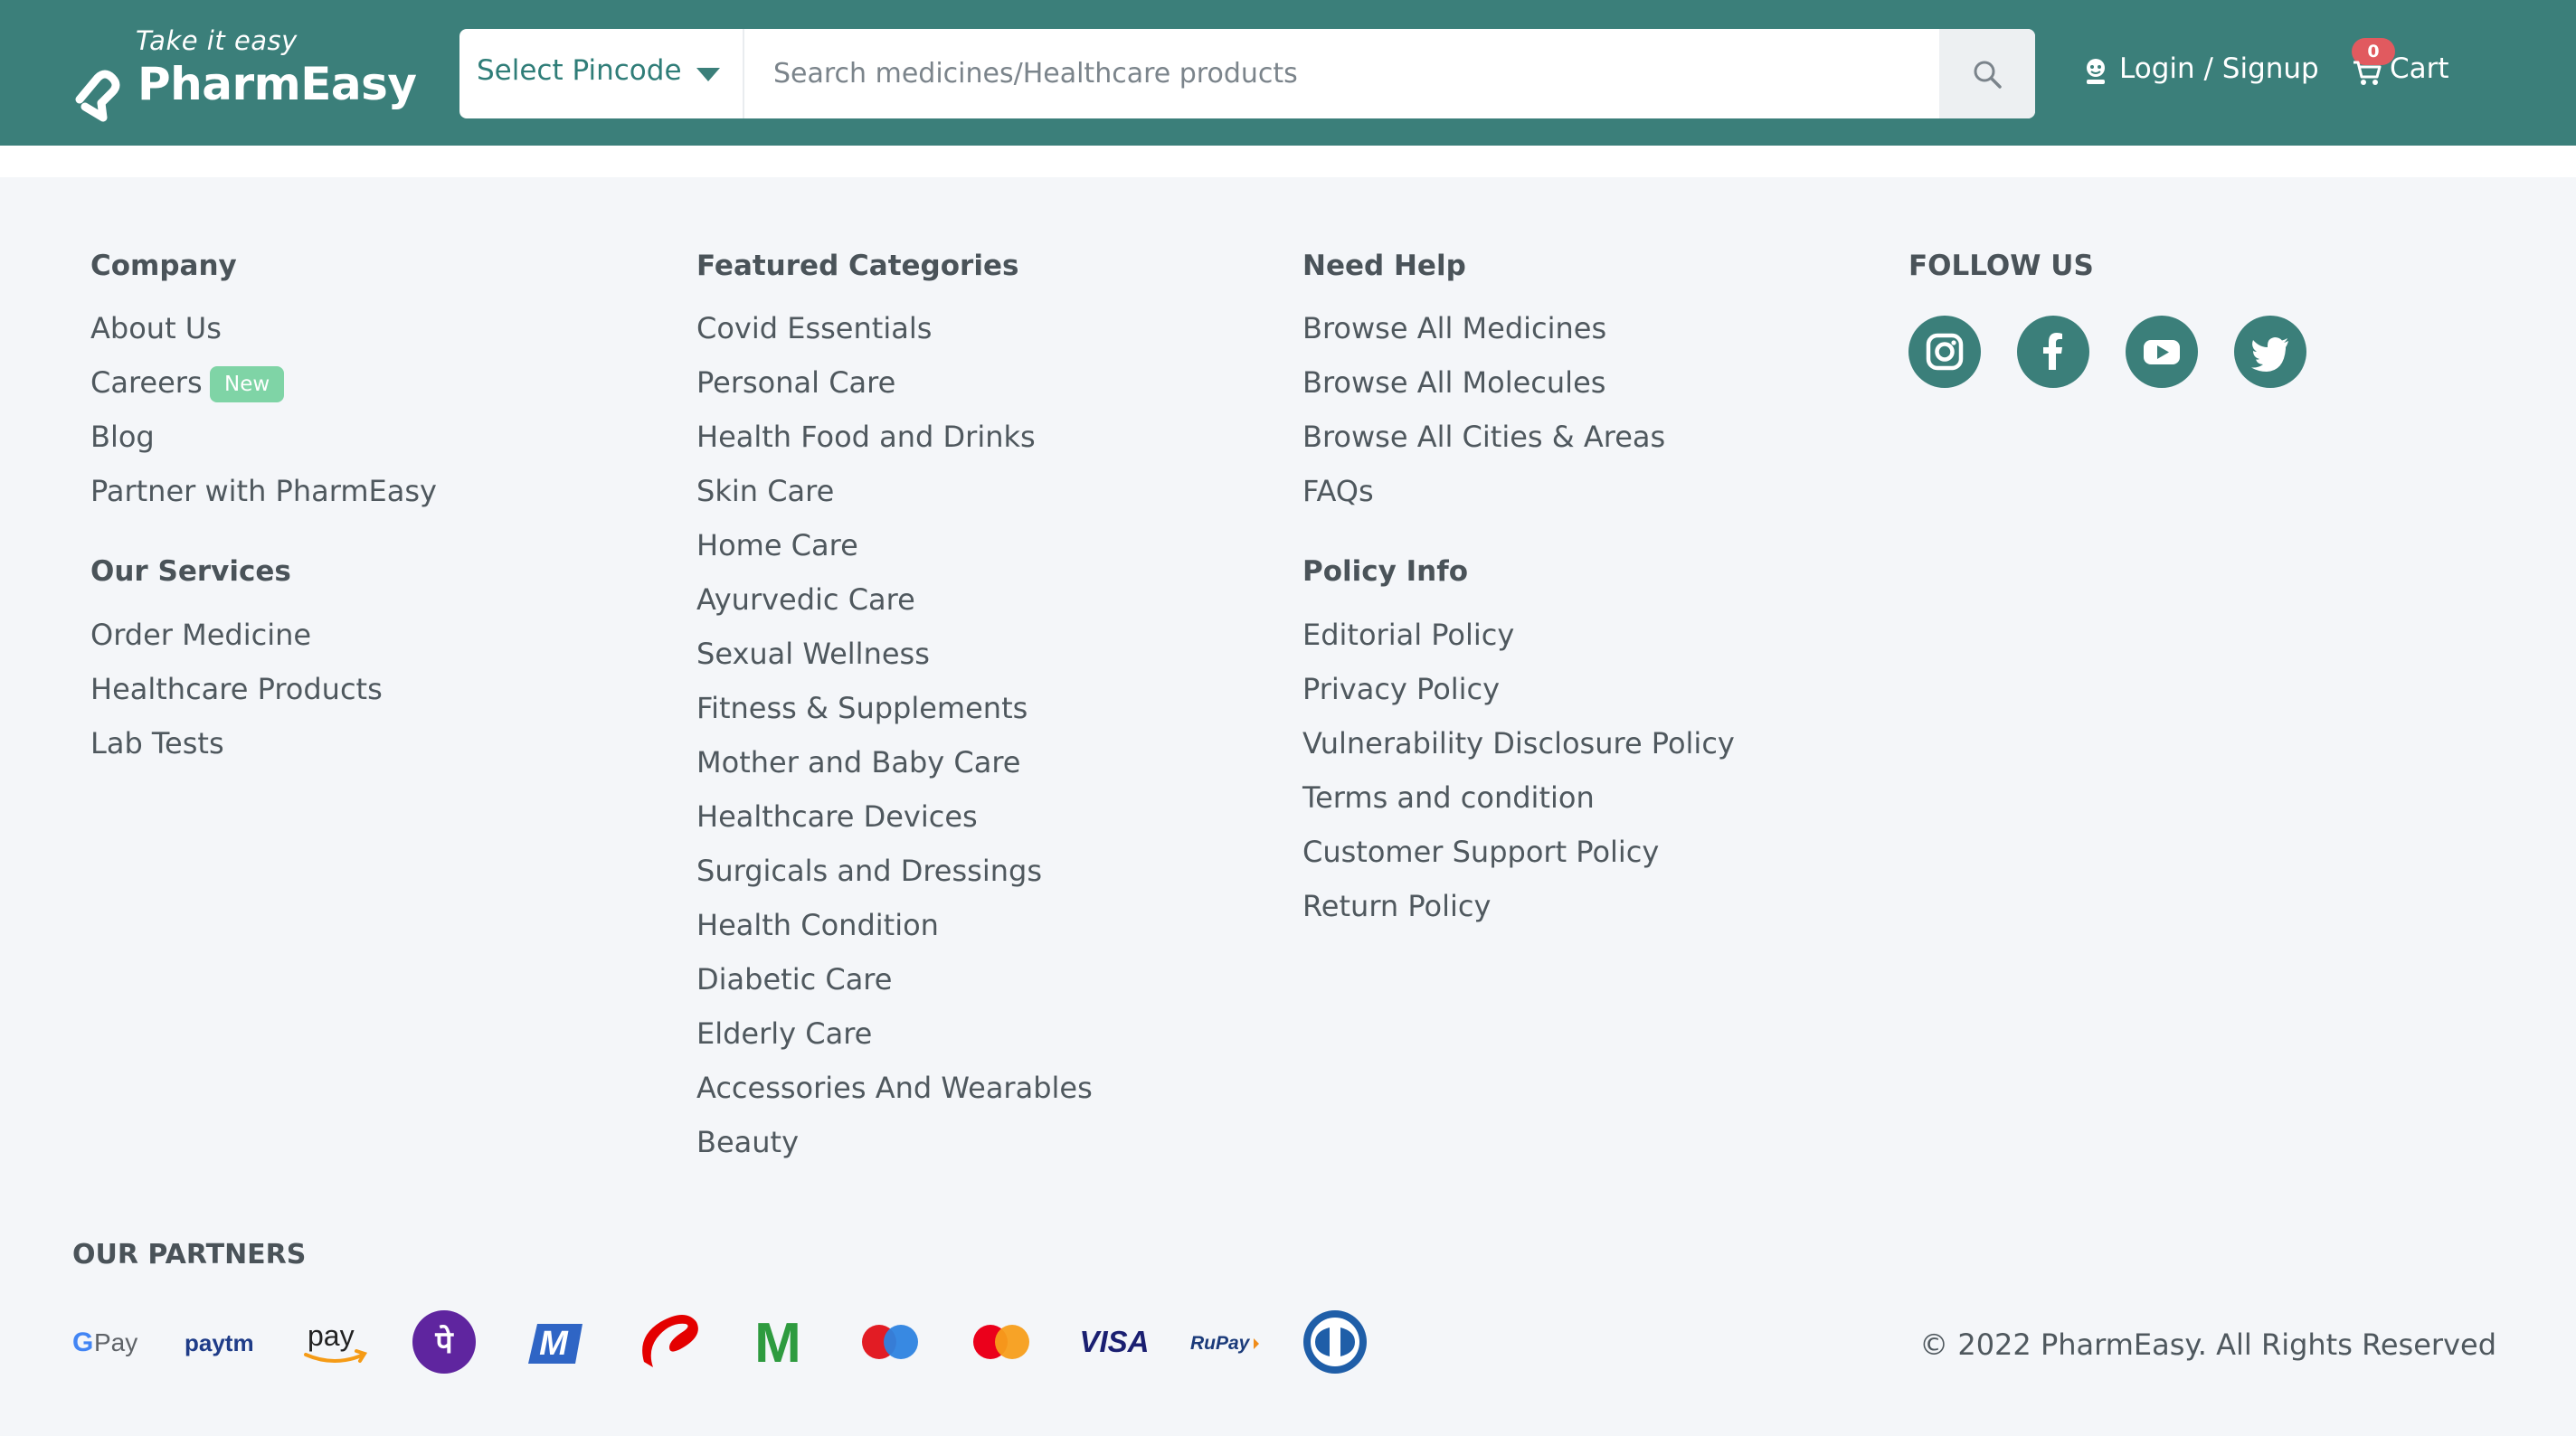 This screenshot has width=2576, height=1436. I want to click on link-category: Personal Care, so click(795, 382).